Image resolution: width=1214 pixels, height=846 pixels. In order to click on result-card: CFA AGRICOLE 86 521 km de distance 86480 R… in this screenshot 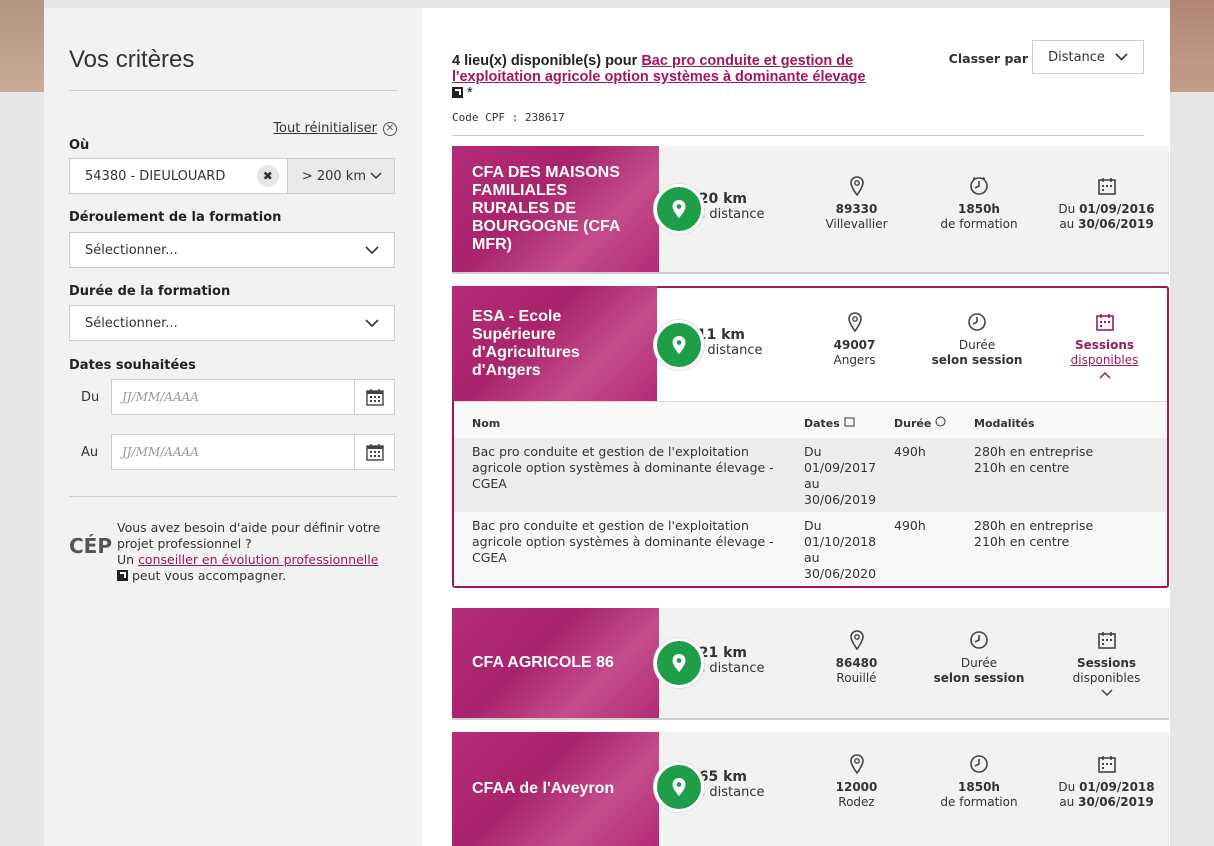, I will do `click(810, 664)`.